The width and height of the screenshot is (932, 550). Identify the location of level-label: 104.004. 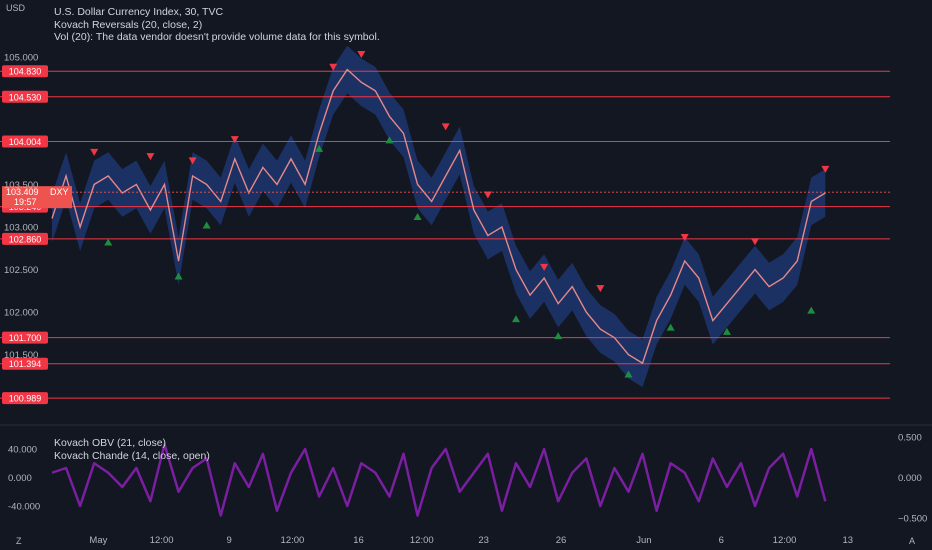
(25, 142).